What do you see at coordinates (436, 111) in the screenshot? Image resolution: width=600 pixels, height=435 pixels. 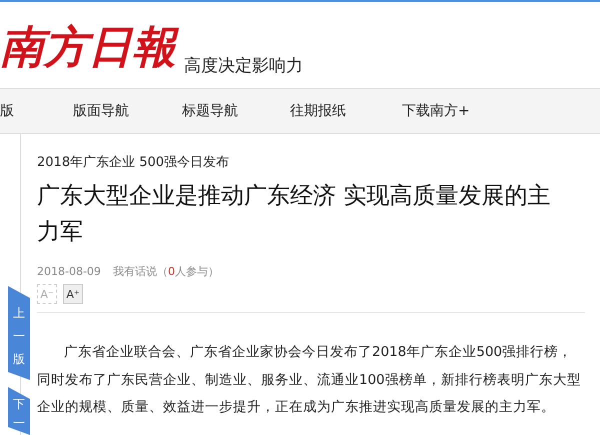 I see `nav-link: 下载南方+` at bounding box center [436, 111].